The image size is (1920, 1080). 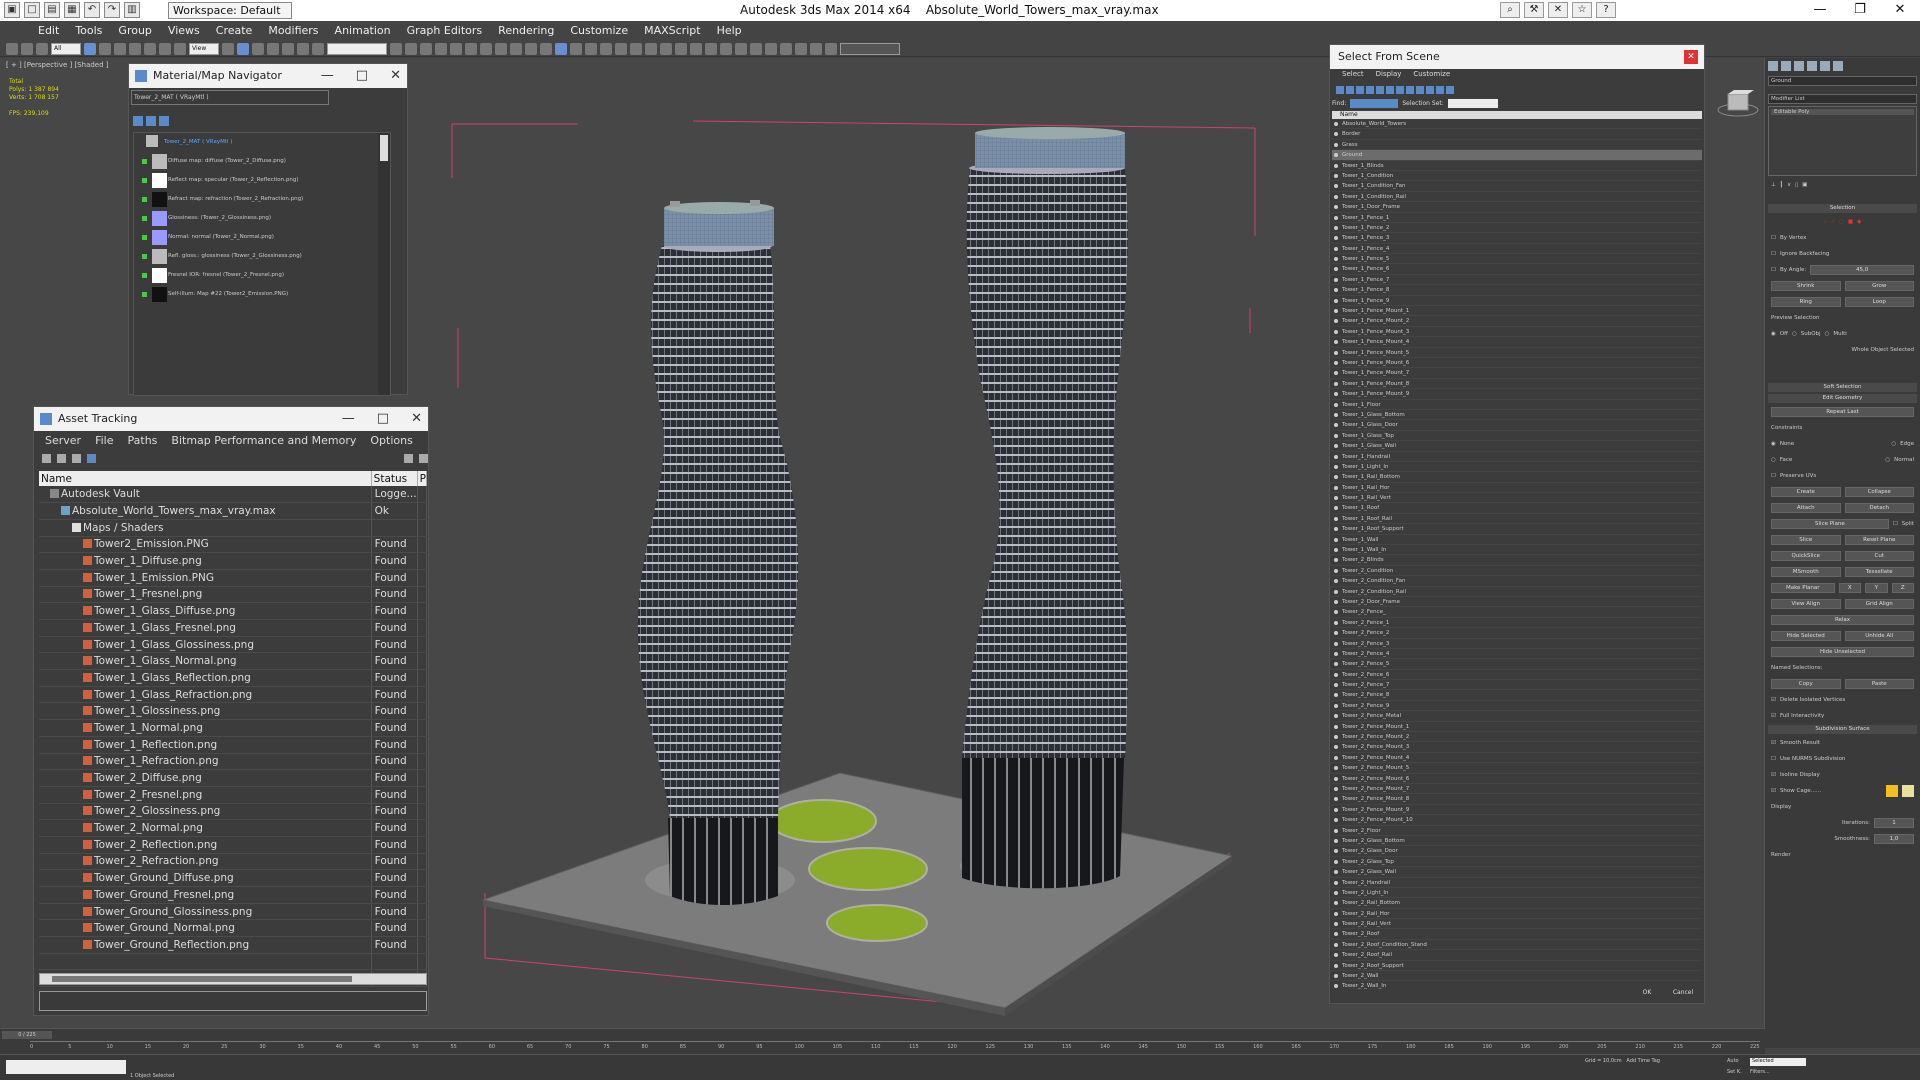 What do you see at coordinates (1842, 81) in the screenshot?
I see `object-name-field: Ground` at bounding box center [1842, 81].